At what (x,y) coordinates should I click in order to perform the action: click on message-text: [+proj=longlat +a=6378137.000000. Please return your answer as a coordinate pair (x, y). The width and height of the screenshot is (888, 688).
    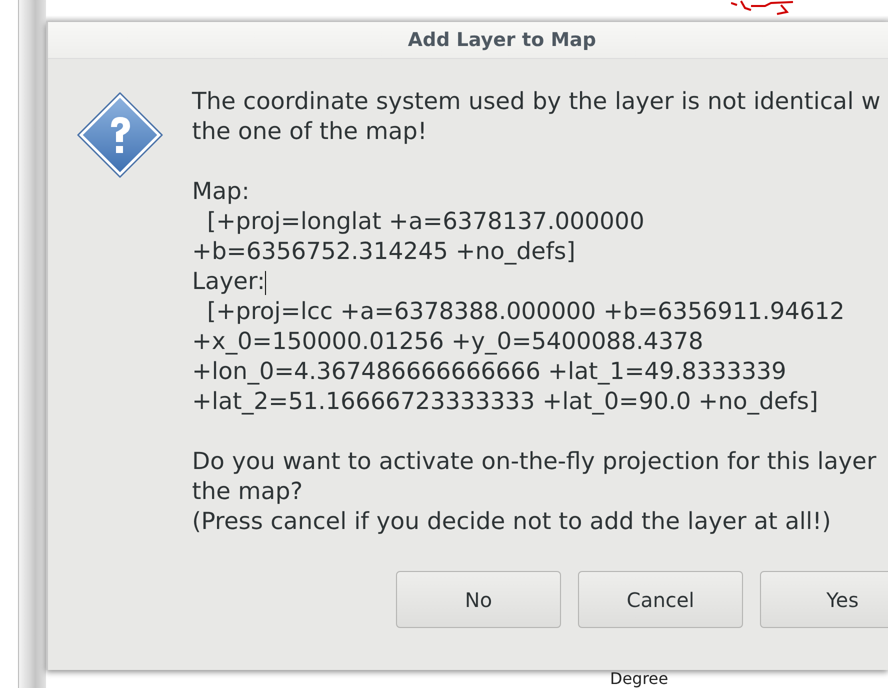
    Looking at the image, I should click on (425, 221).